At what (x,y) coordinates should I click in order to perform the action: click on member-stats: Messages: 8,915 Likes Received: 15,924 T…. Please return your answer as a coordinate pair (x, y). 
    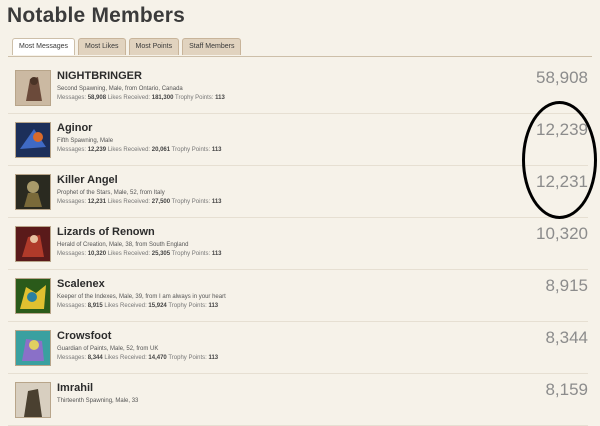
    Looking at the image, I should click on (137, 306).